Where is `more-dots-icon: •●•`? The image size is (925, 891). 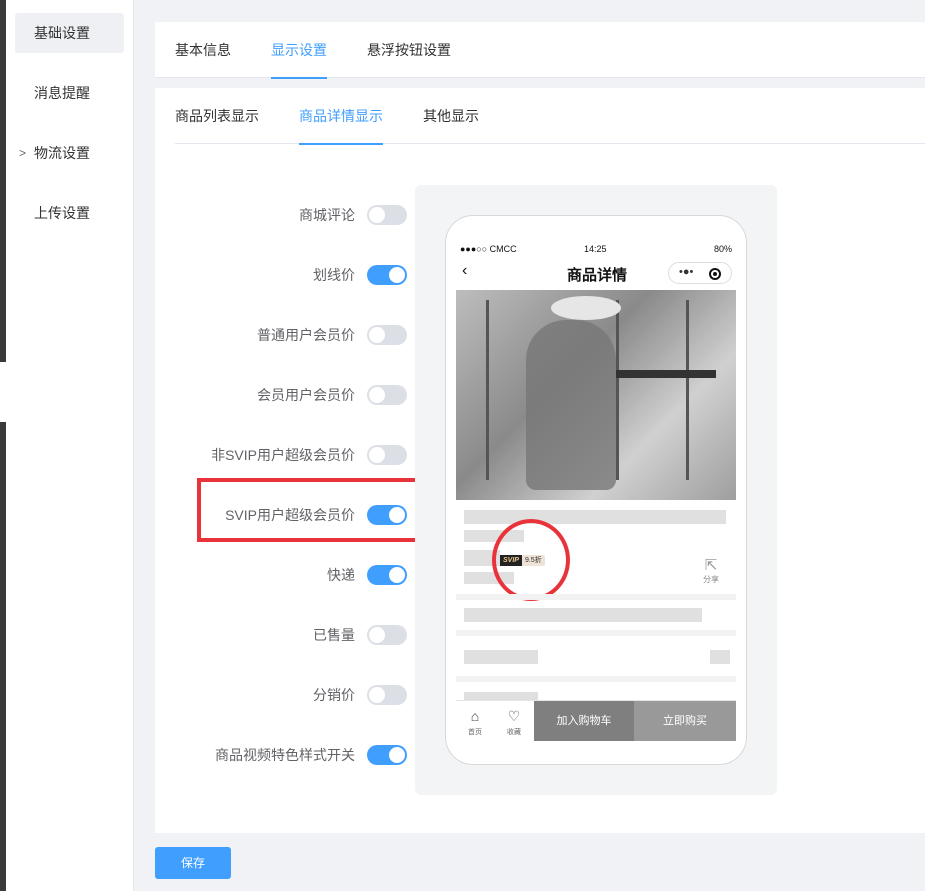
more-dots-icon: •●• is located at coordinates (686, 272).